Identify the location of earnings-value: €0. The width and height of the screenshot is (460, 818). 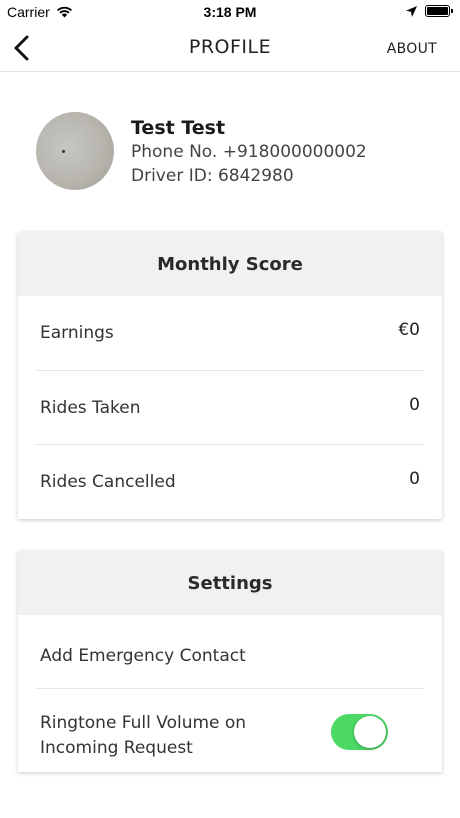
(409, 330).